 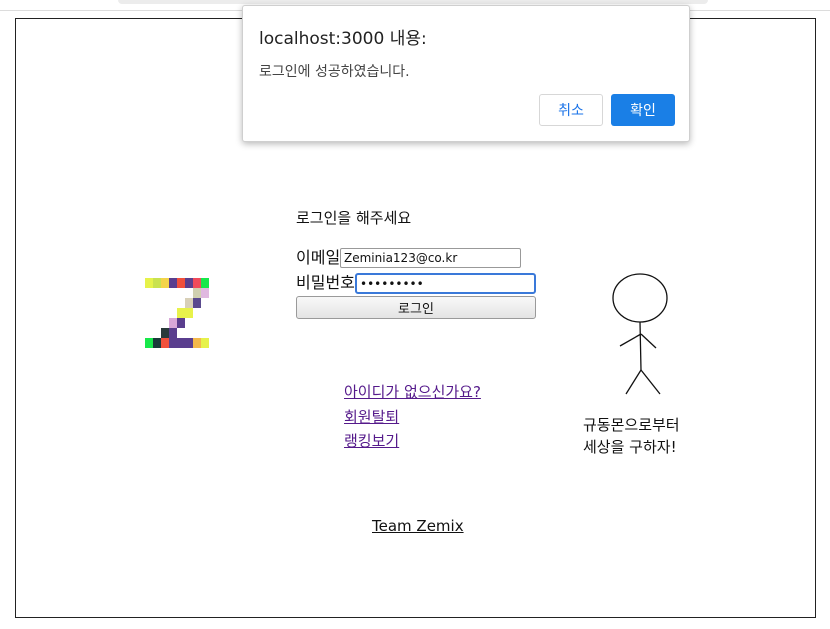 I want to click on dialog-message: 로그인에 성공하였습니다., so click(x=334, y=72).